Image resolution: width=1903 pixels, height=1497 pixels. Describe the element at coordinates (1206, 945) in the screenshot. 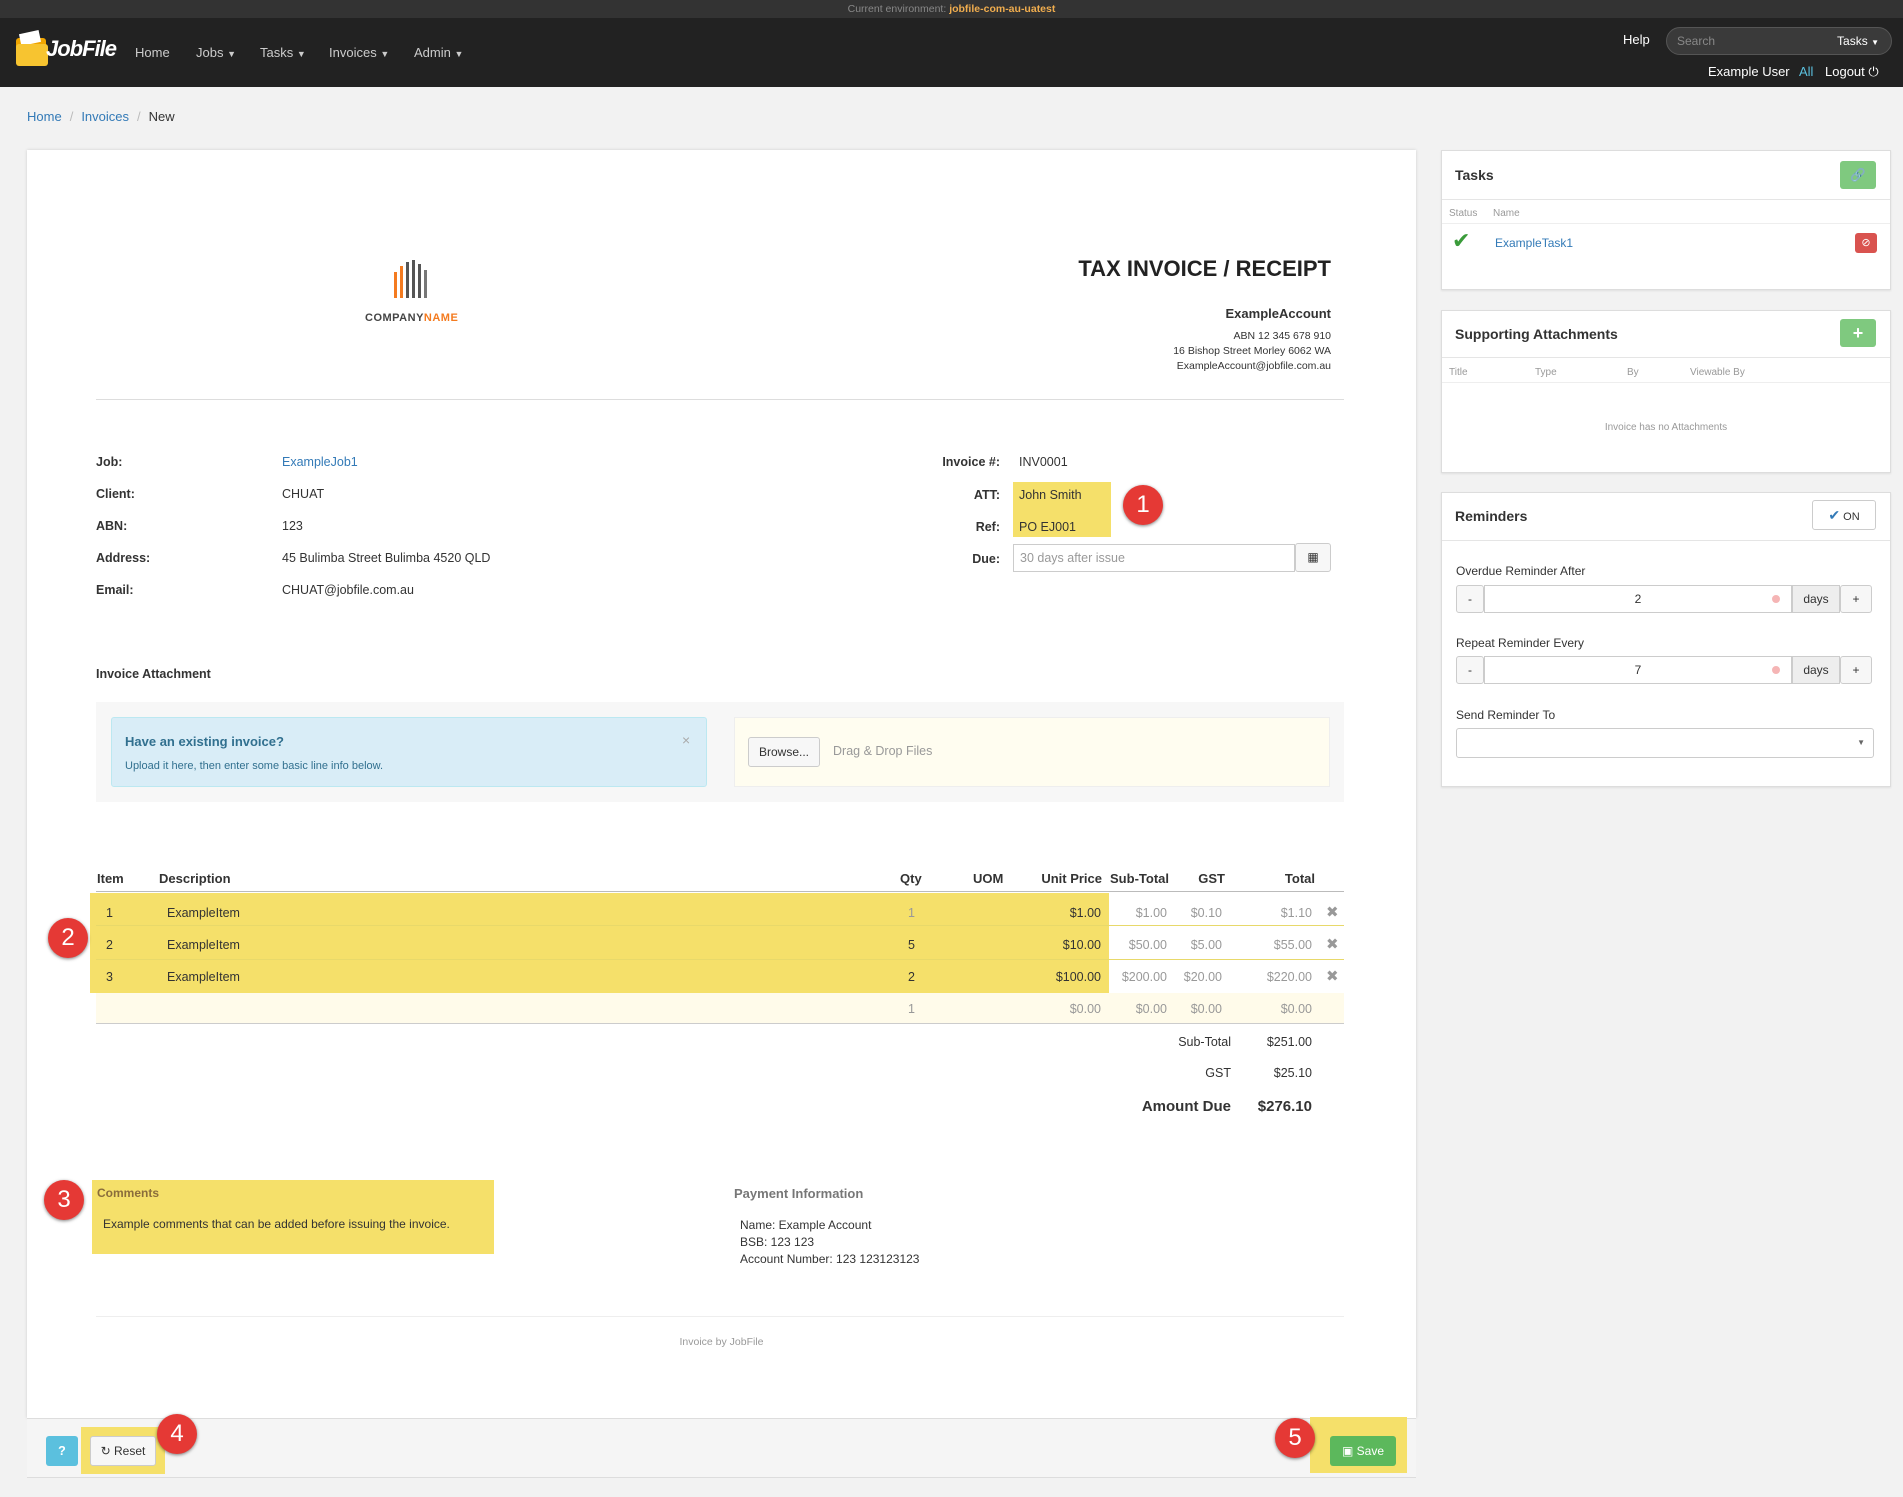

I see `row-2-gst: $5.00` at that location.